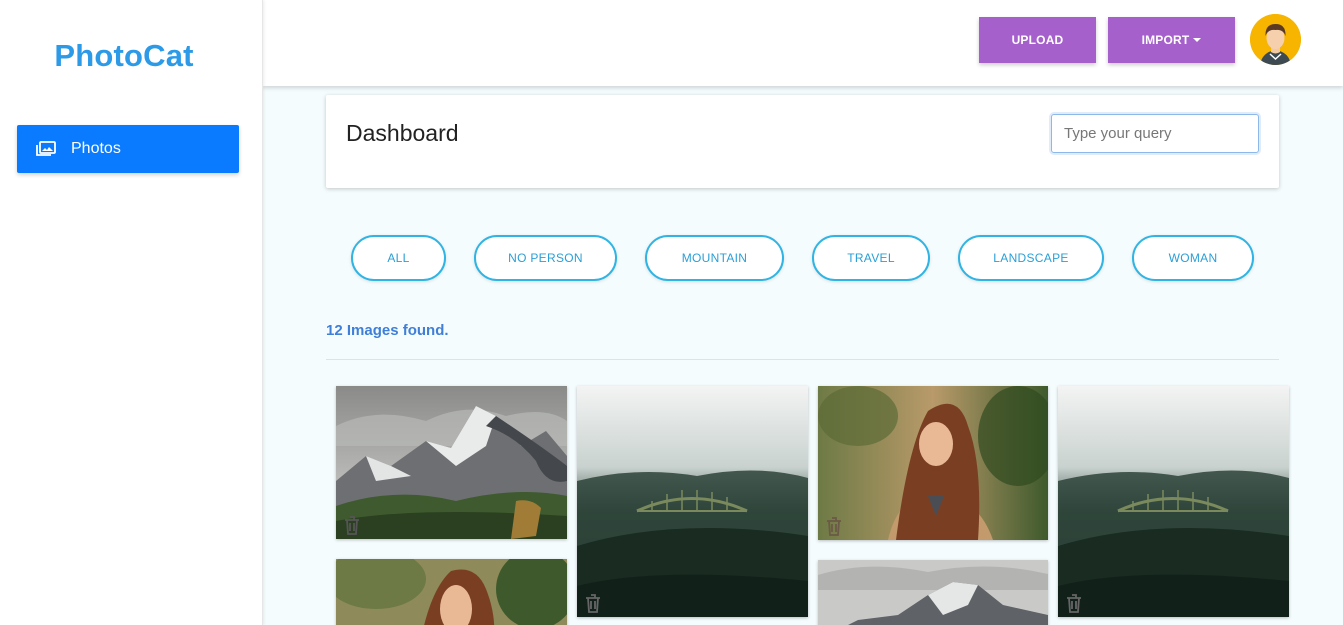 The width and height of the screenshot is (1343, 625). What do you see at coordinates (46, 149) in the screenshot?
I see `photo-library-icon` at bounding box center [46, 149].